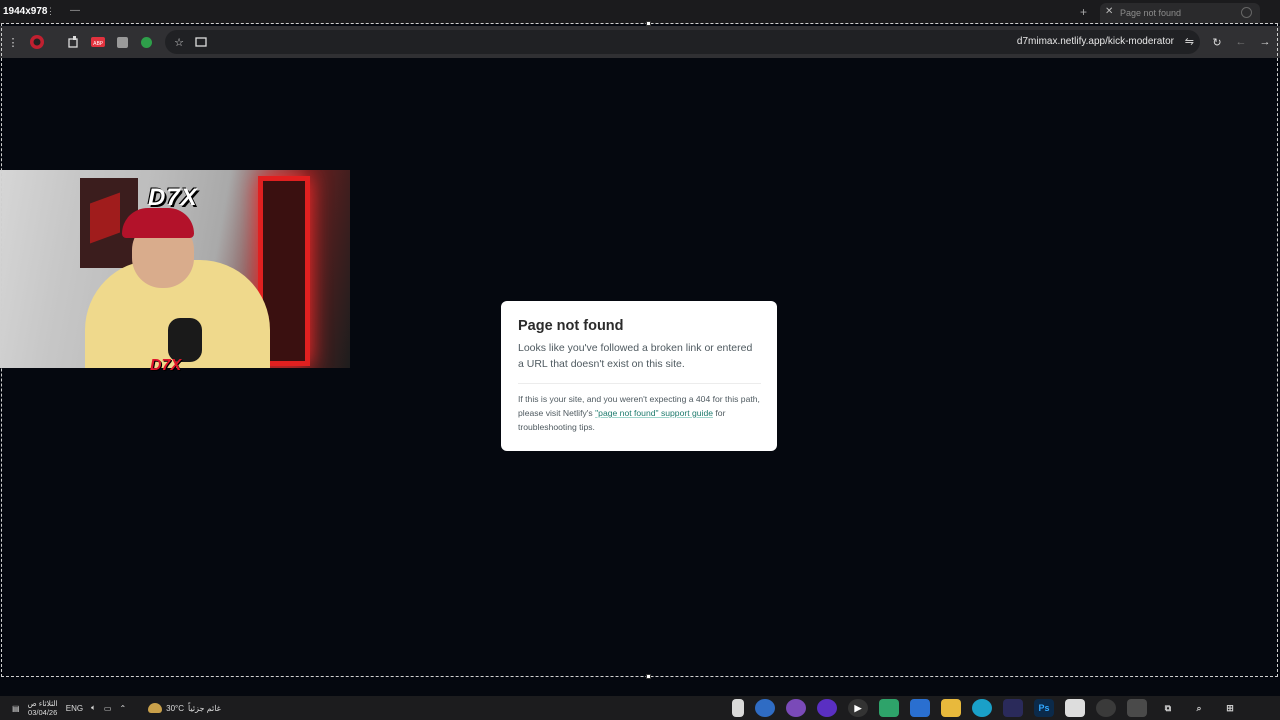 The image size is (1280, 720). What do you see at coordinates (122, 708) in the screenshot?
I see `show-hidden-icons: ⌃` at bounding box center [122, 708].